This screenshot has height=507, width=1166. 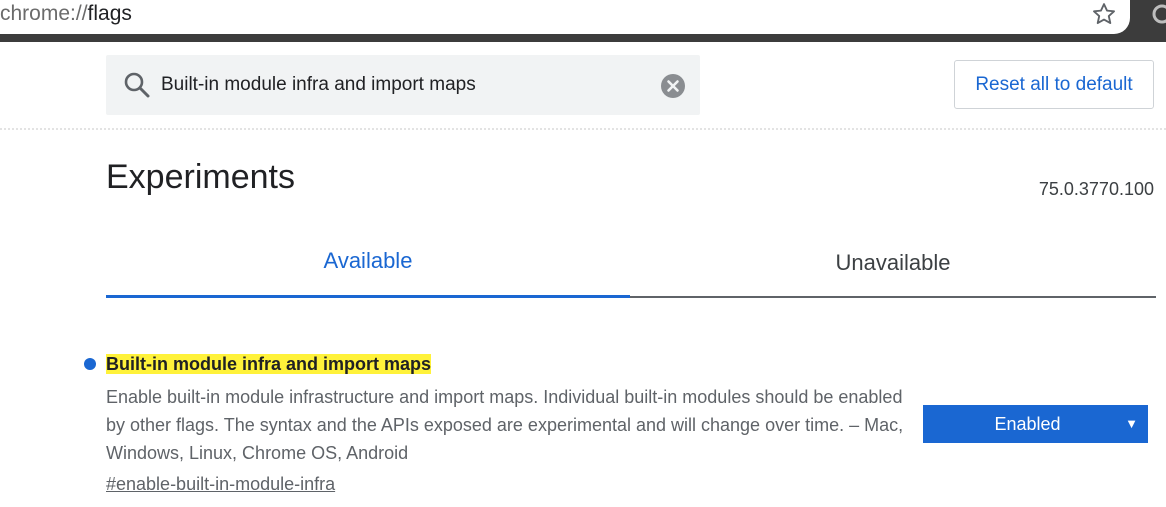 What do you see at coordinates (893, 263) in the screenshot?
I see `tab-unavailable: Unavailable` at bounding box center [893, 263].